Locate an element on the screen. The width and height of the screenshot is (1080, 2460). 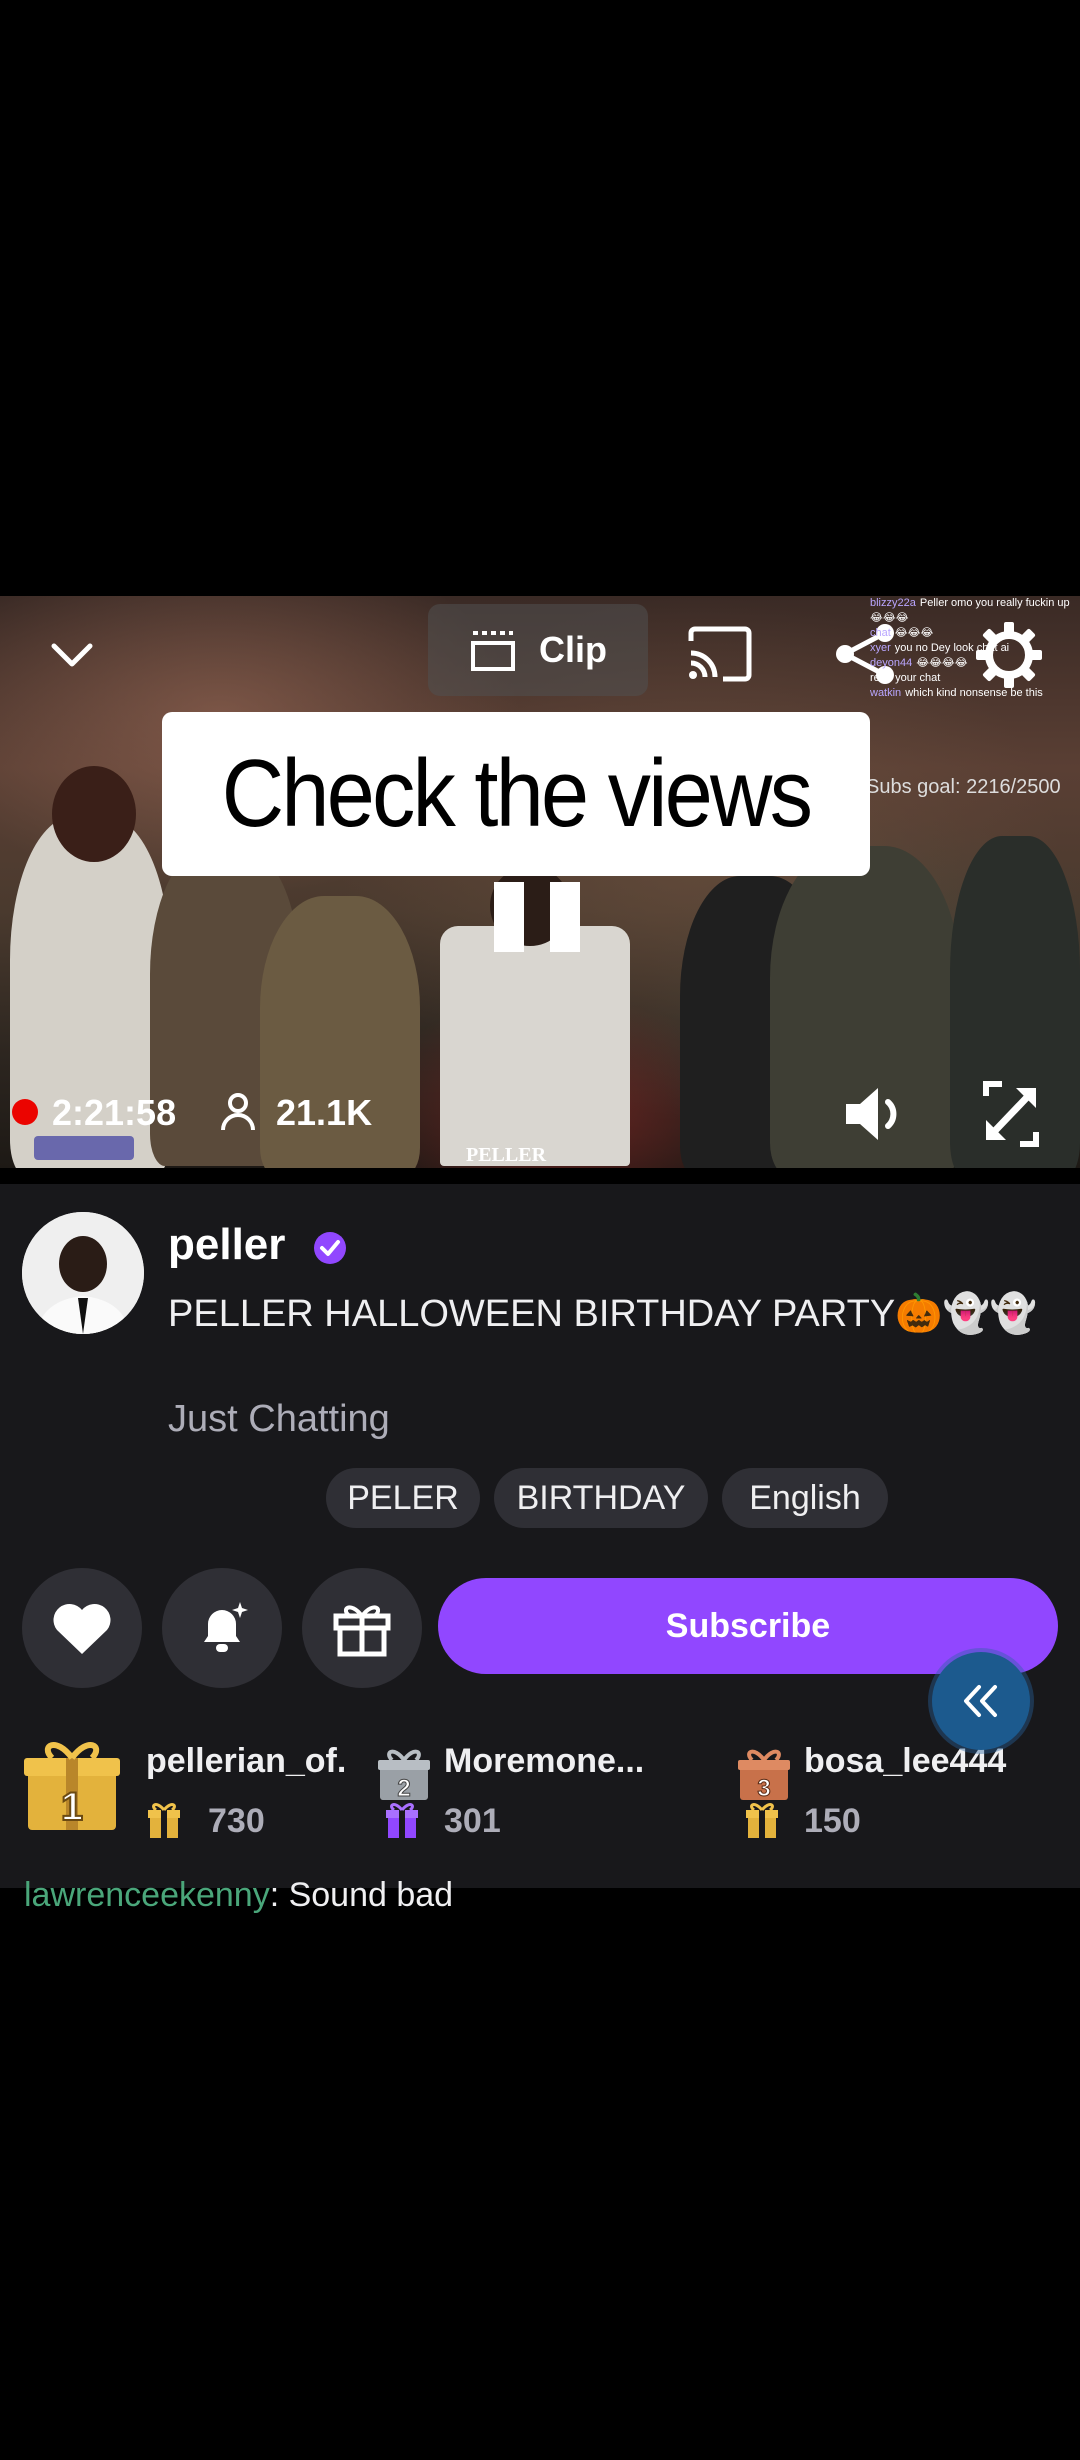
overlay-chat-line: xyer you no Dey look chat ai is located at coordinates (975, 648).